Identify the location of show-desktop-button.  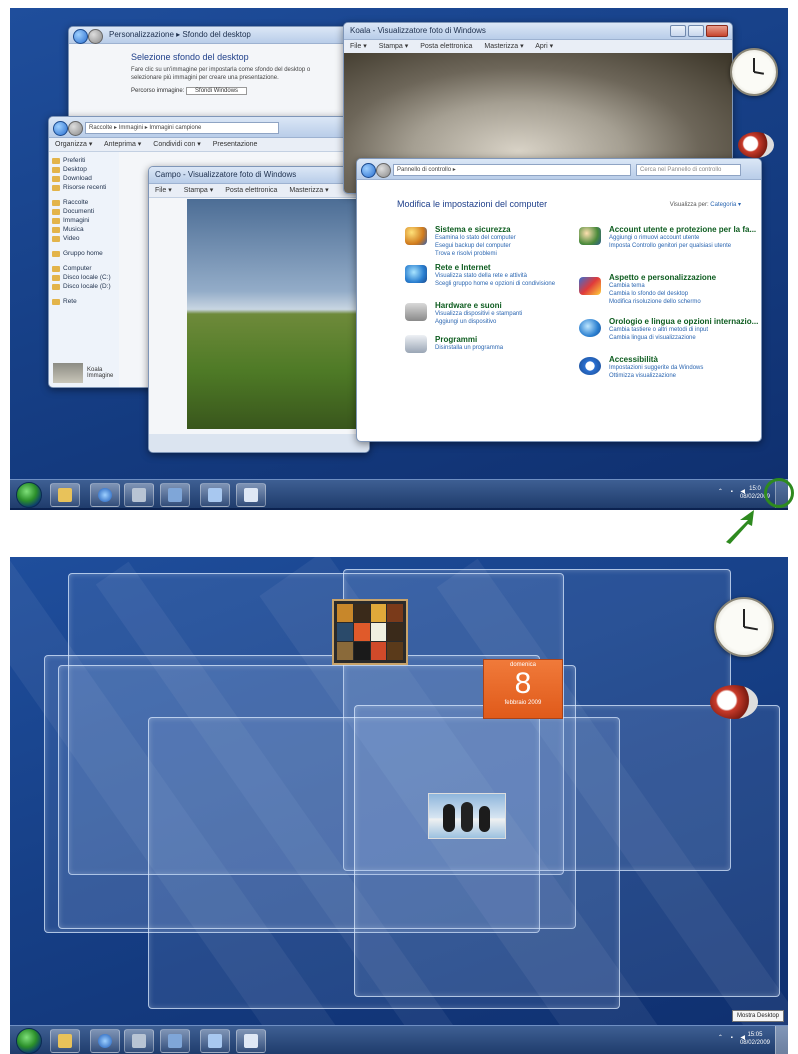
(781, 1040).